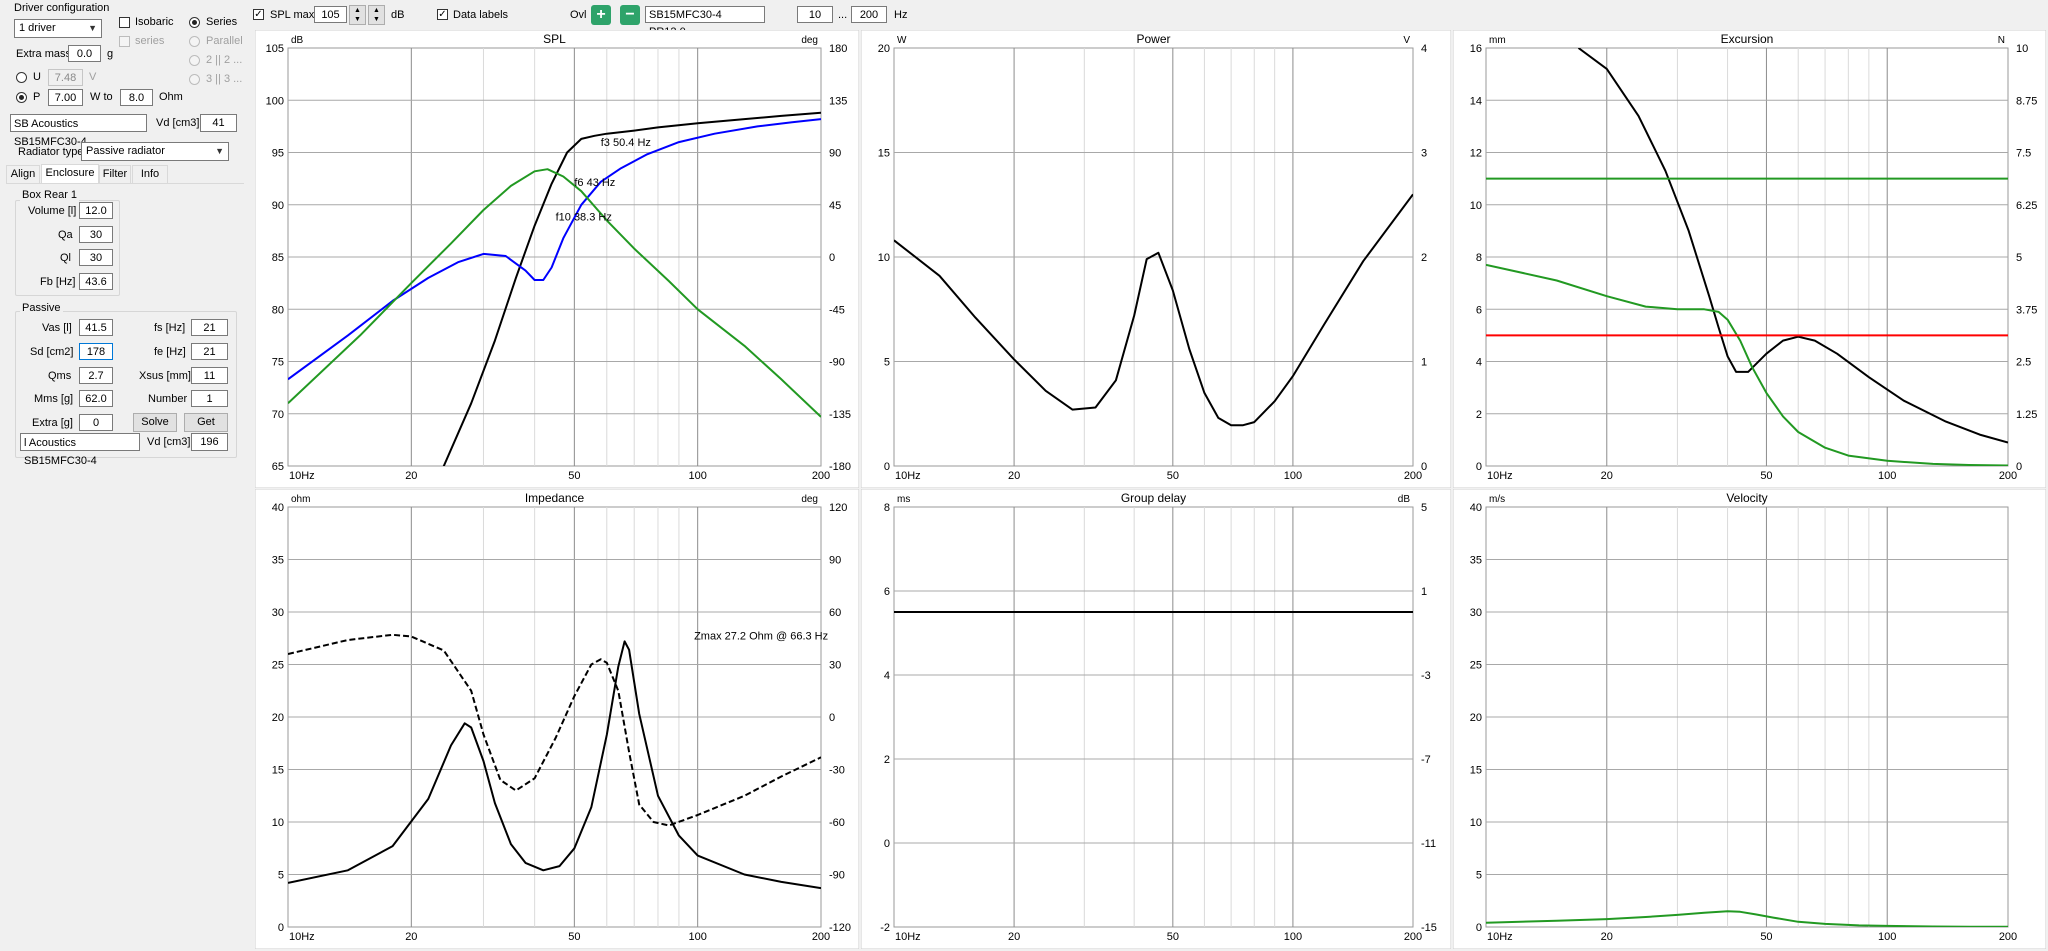  What do you see at coordinates (1406, 40) in the screenshot?
I see `right-axis-unit: V` at bounding box center [1406, 40].